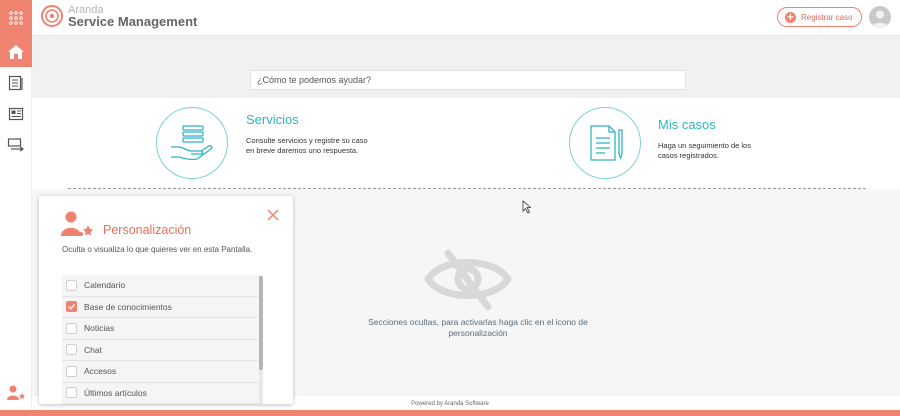  Describe the element at coordinates (466, 67) in the screenshot. I see `search-hero: ¿Cómo te podemos ayudar?` at that location.